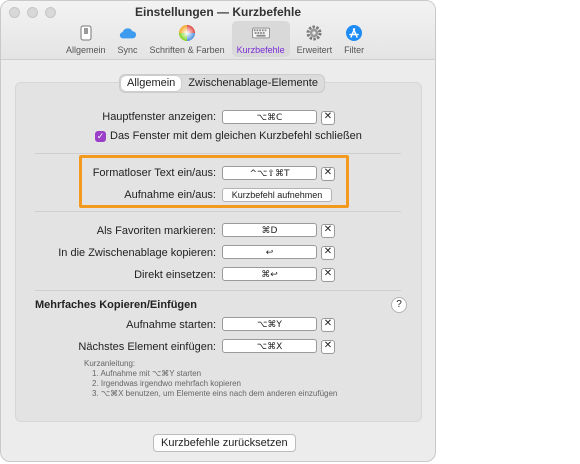 The image size is (580, 464). I want to click on window-title: Einstellungen — Kurzbefehle, so click(218, 12).